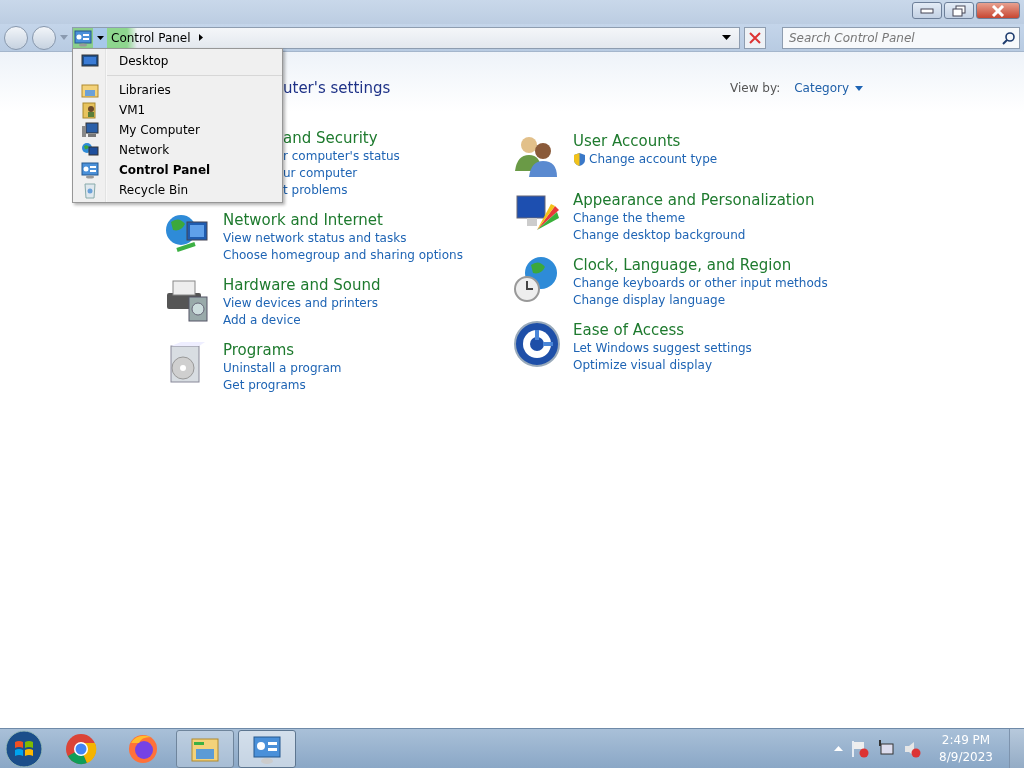  What do you see at coordinates (341, 190) in the screenshot?
I see `task-link: t problems` at bounding box center [341, 190].